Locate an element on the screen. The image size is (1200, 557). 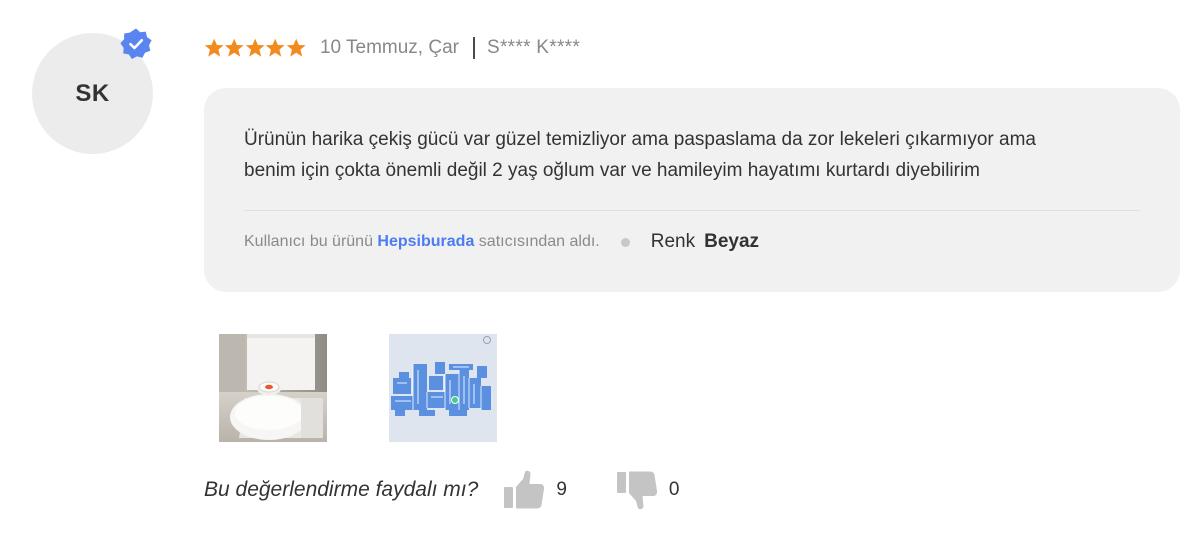
thumbs-down-icon is located at coordinates (636, 490).